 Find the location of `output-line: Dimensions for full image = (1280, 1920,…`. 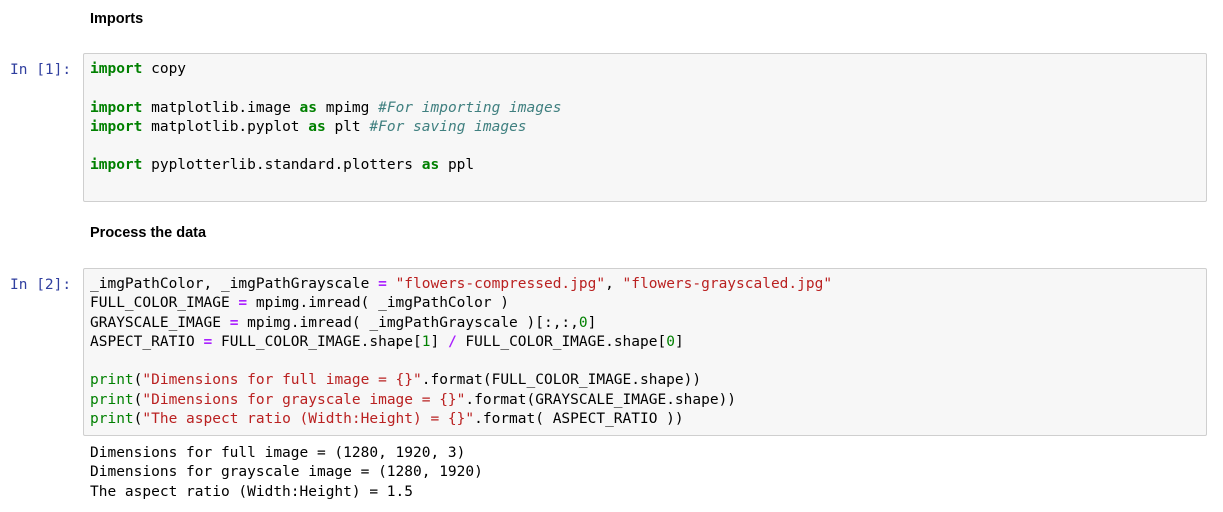

output-line: Dimensions for full image = (1280, 1920,… is located at coordinates (278, 453).